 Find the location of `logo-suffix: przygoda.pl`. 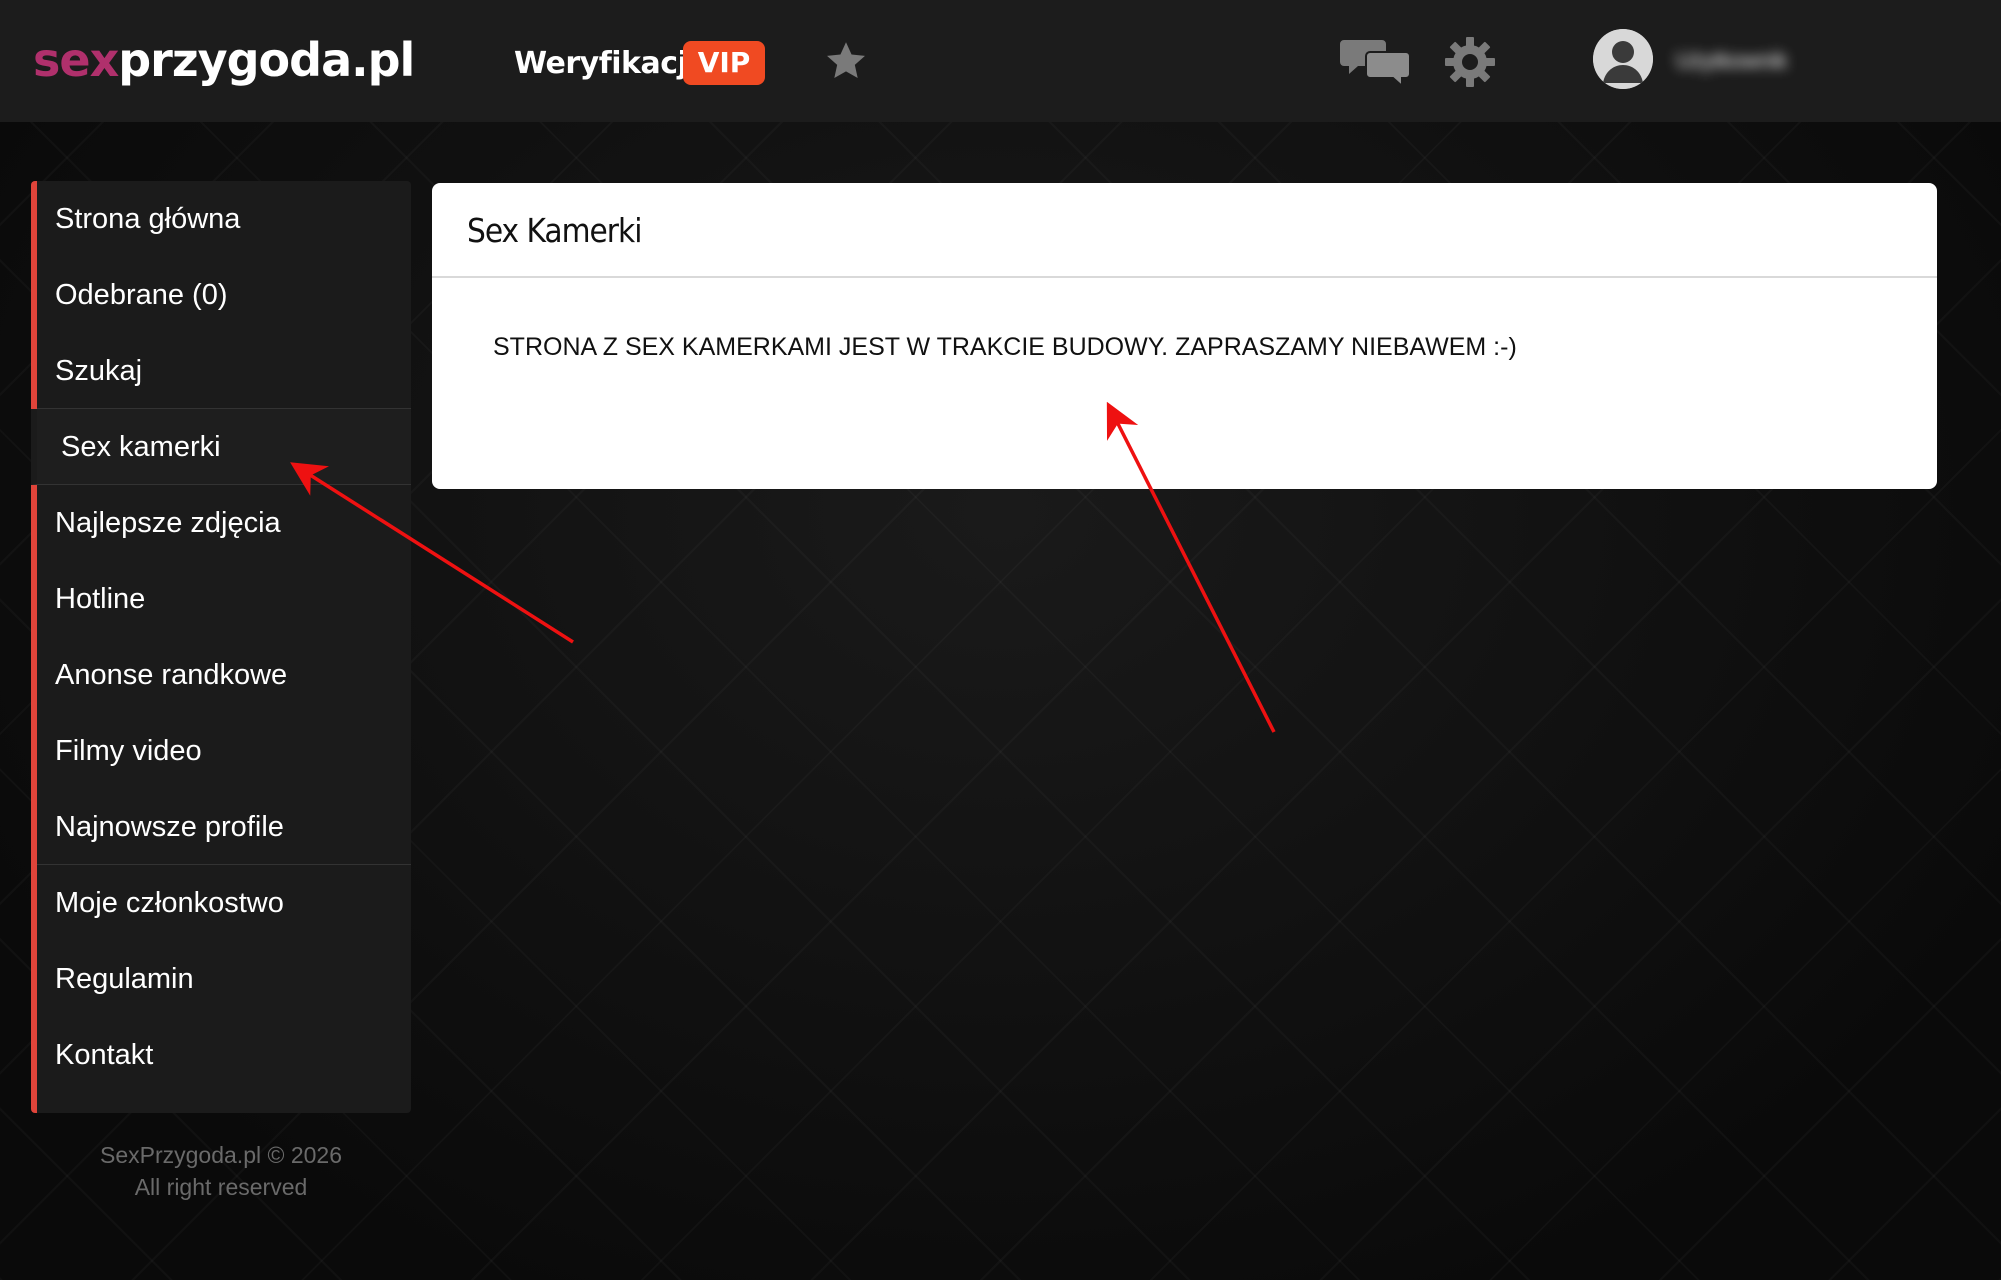

logo-suffix: przygoda.pl is located at coordinates (266, 60).